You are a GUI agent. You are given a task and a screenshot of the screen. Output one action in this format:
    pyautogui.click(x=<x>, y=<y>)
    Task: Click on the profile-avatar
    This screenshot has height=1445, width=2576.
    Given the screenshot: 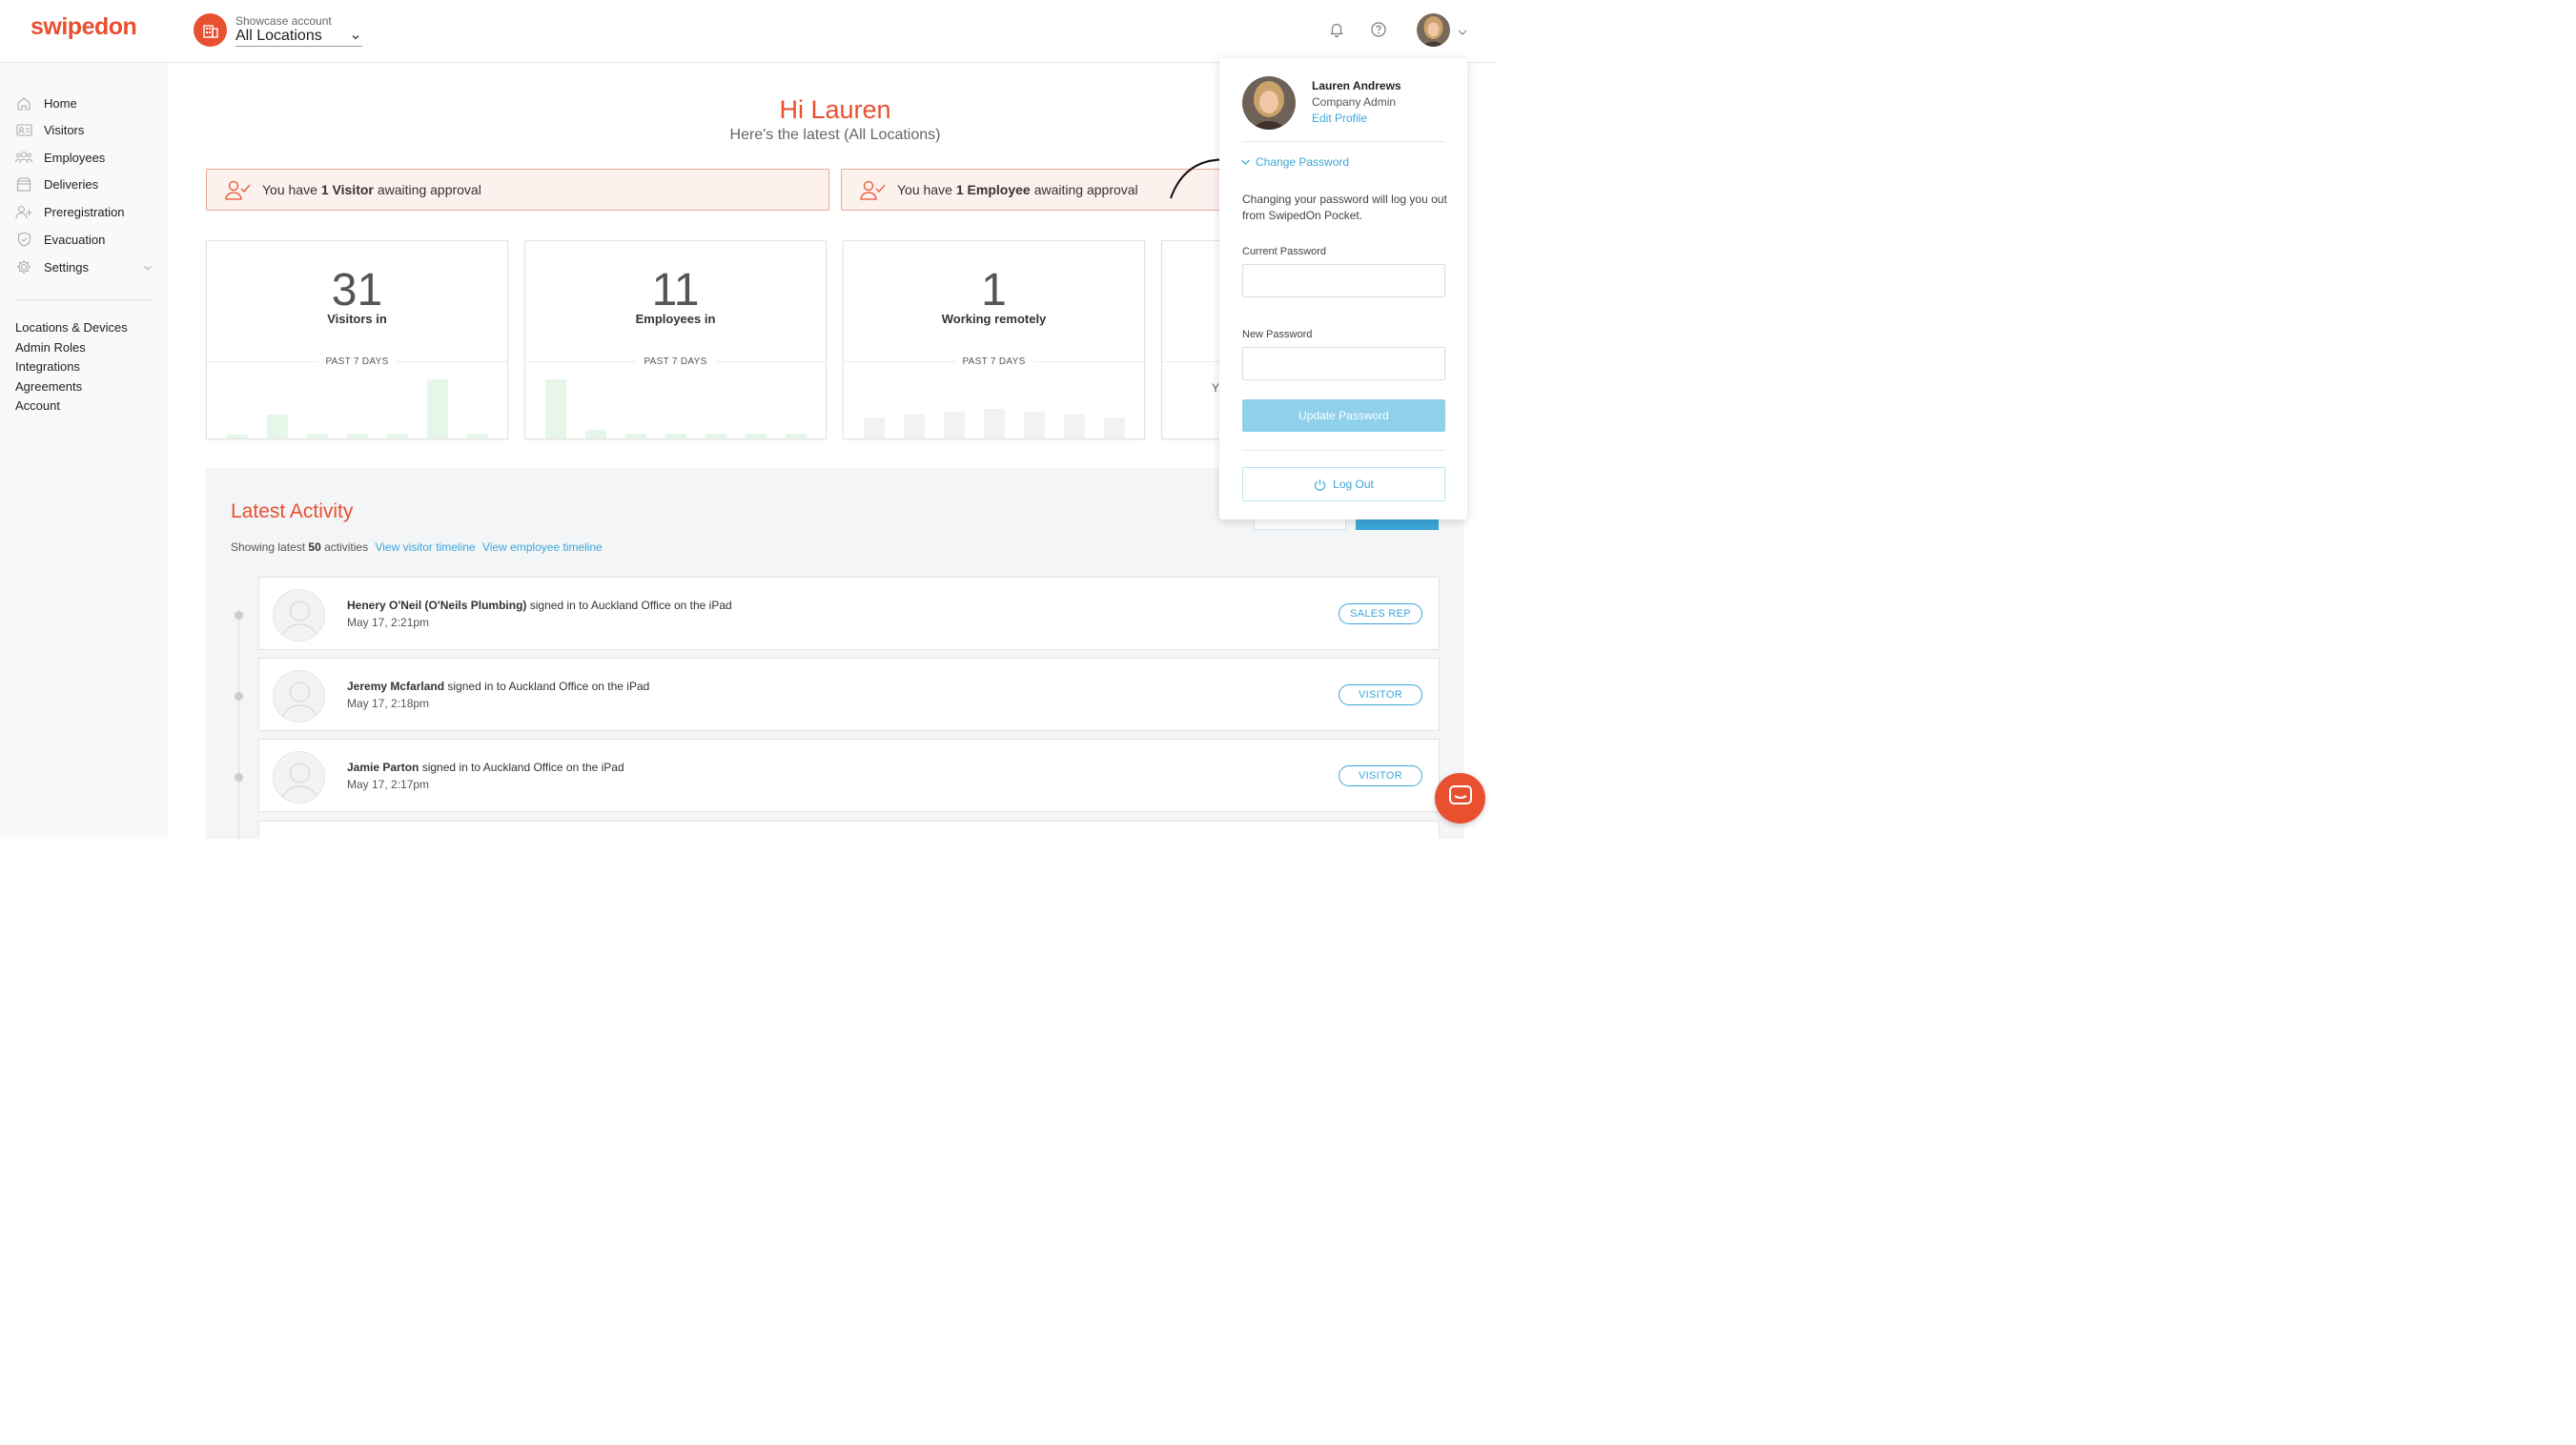 What is the action you would take?
    pyautogui.click(x=1269, y=103)
    